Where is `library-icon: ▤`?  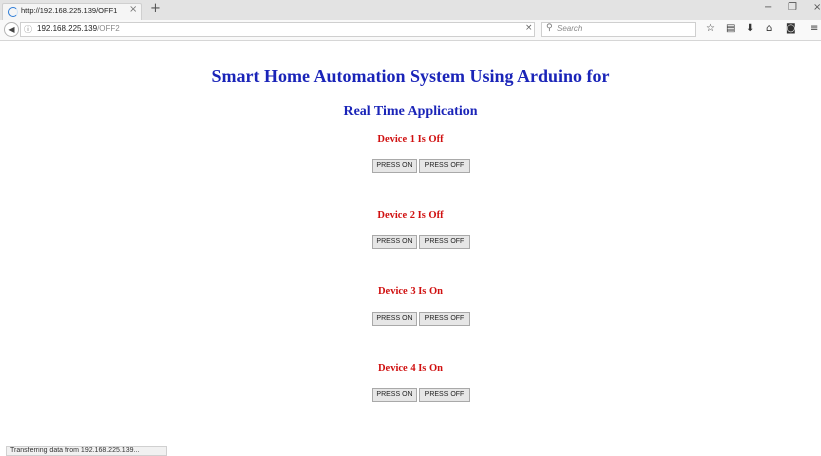 library-icon: ▤ is located at coordinates (730, 28).